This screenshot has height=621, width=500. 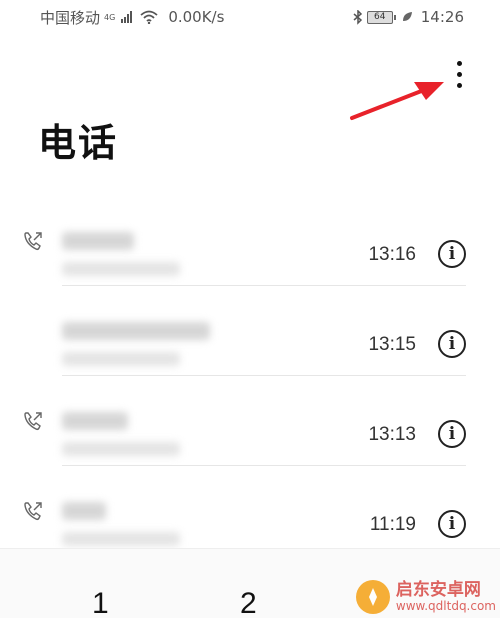 I want to click on call-time: 13:13, so click(x=392, y=434).